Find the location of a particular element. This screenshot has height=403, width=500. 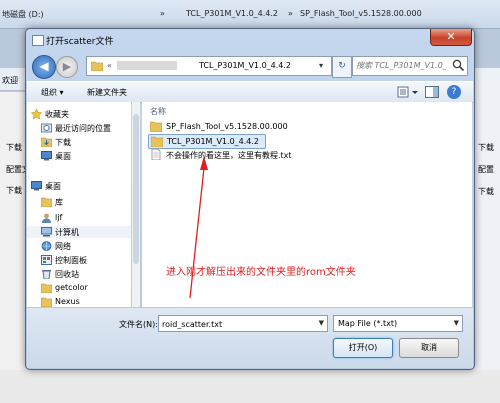

search-box is located at coordinates (410, 66).